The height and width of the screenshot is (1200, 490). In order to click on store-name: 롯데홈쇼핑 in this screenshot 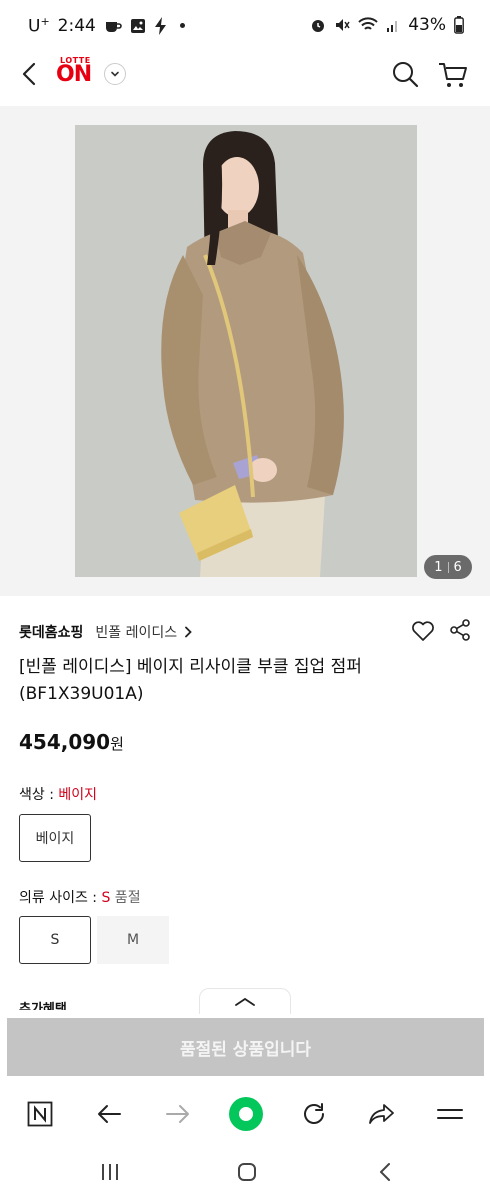, I will do `click(51, 632)`.